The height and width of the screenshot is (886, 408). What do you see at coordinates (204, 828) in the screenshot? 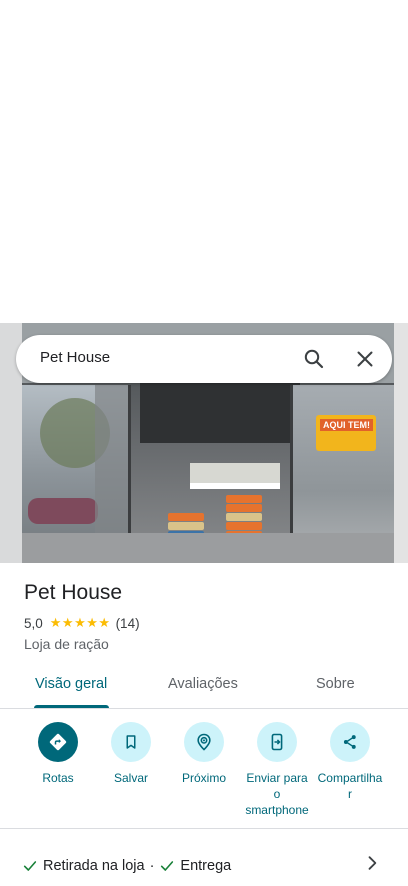
I see `section-divider` at bounding box center [204, 828].